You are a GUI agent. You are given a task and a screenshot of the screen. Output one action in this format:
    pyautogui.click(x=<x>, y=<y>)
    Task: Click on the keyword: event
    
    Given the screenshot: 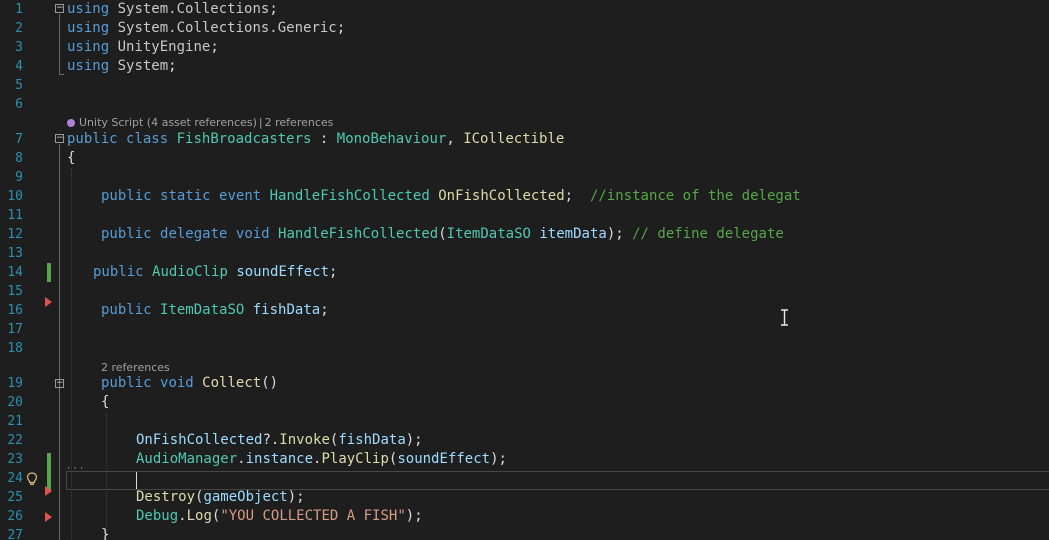 What is the action you would take?
    pyautogui.click(x=240, y=196)
    